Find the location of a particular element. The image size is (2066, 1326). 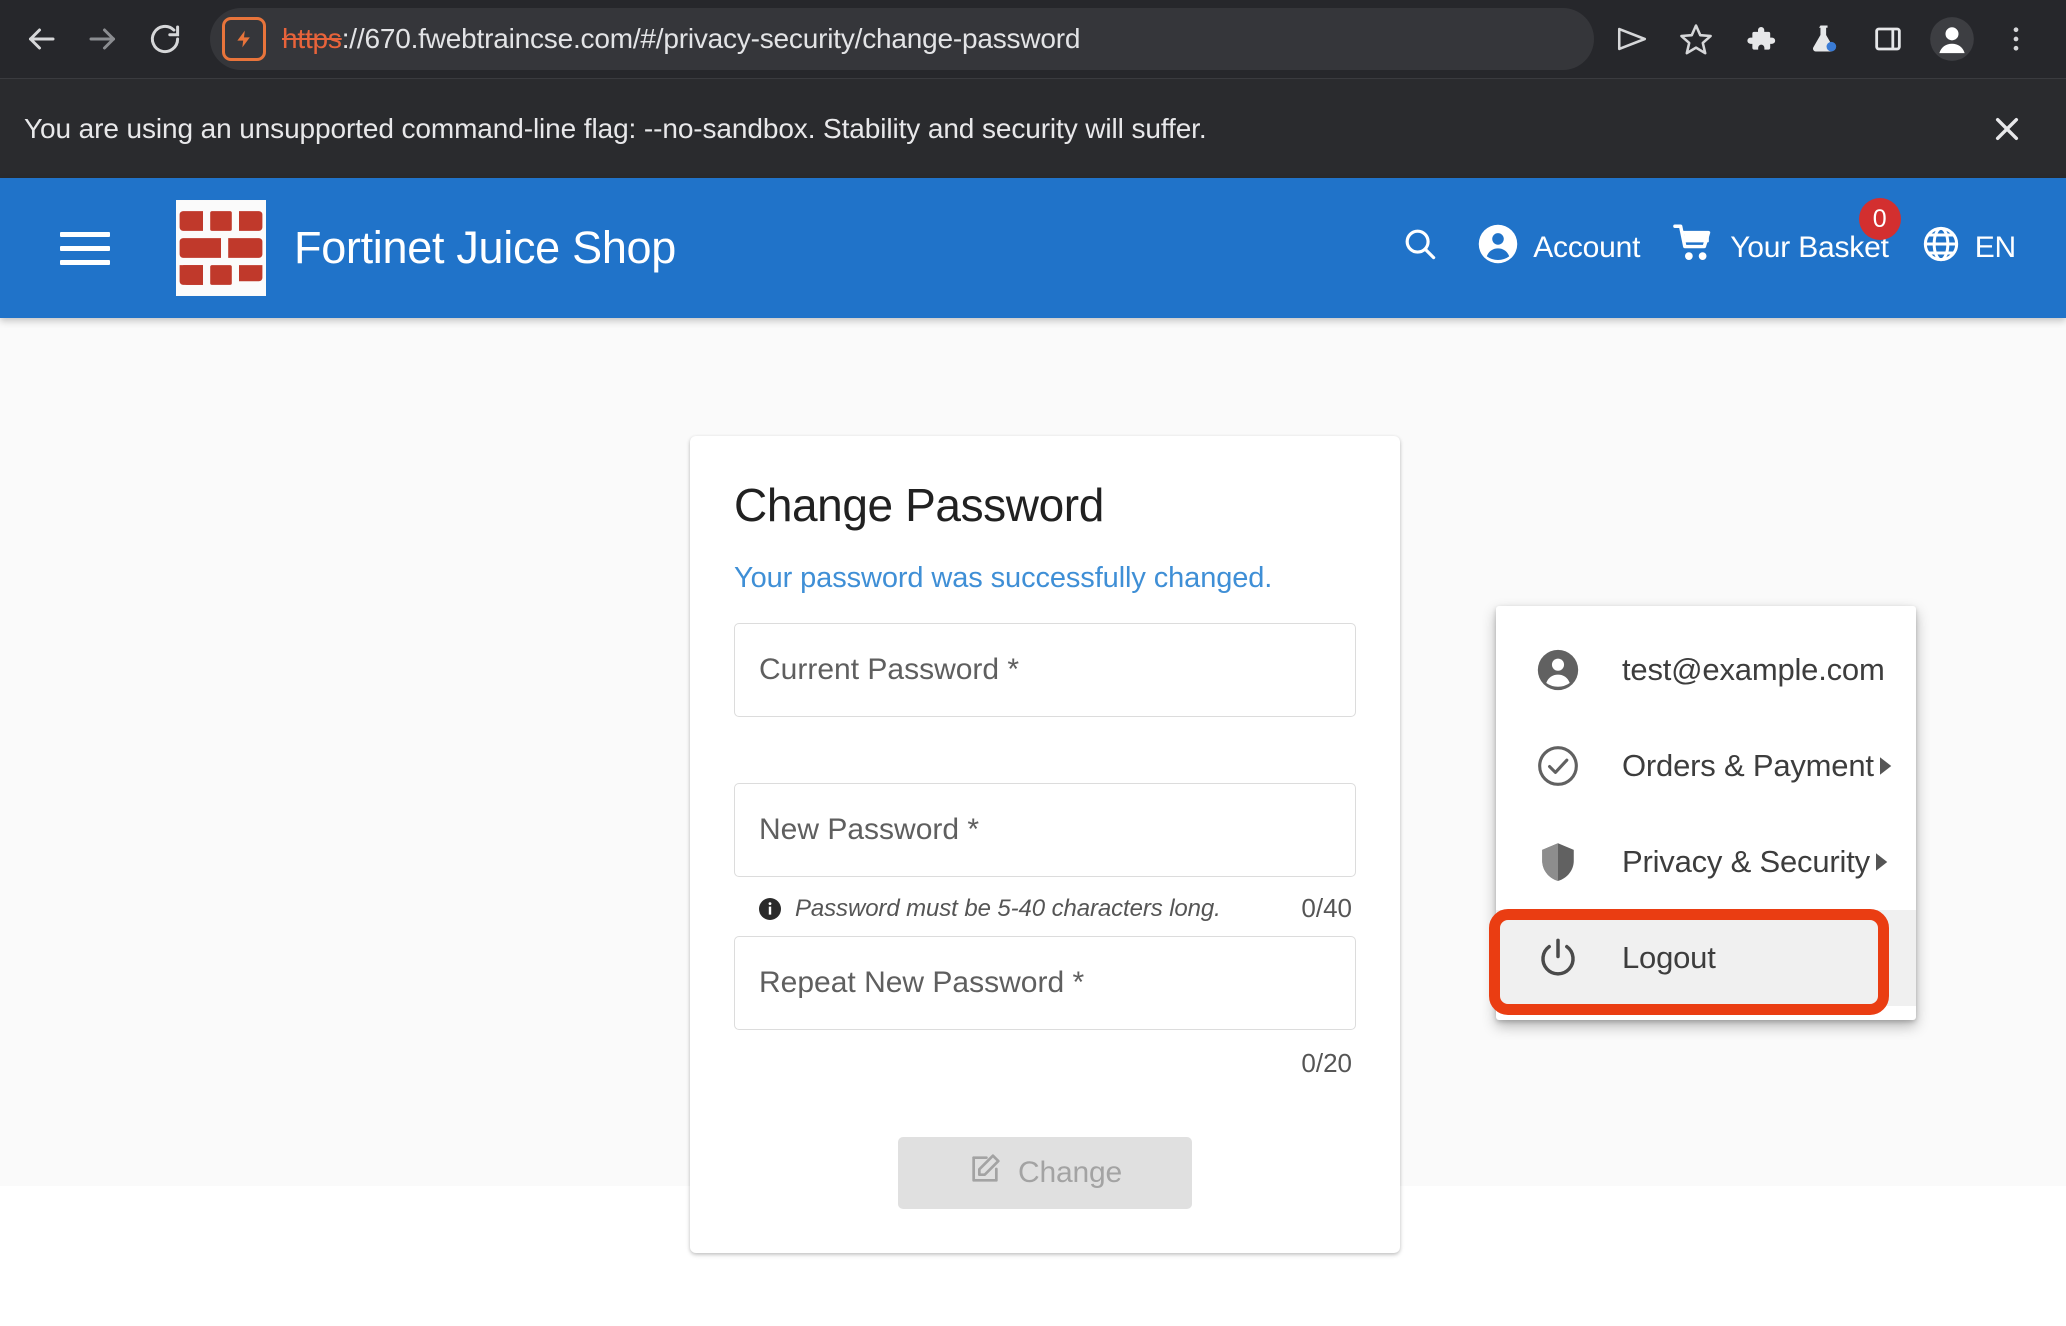

change-button-label: Change is located at coordinates (1070, 1172).